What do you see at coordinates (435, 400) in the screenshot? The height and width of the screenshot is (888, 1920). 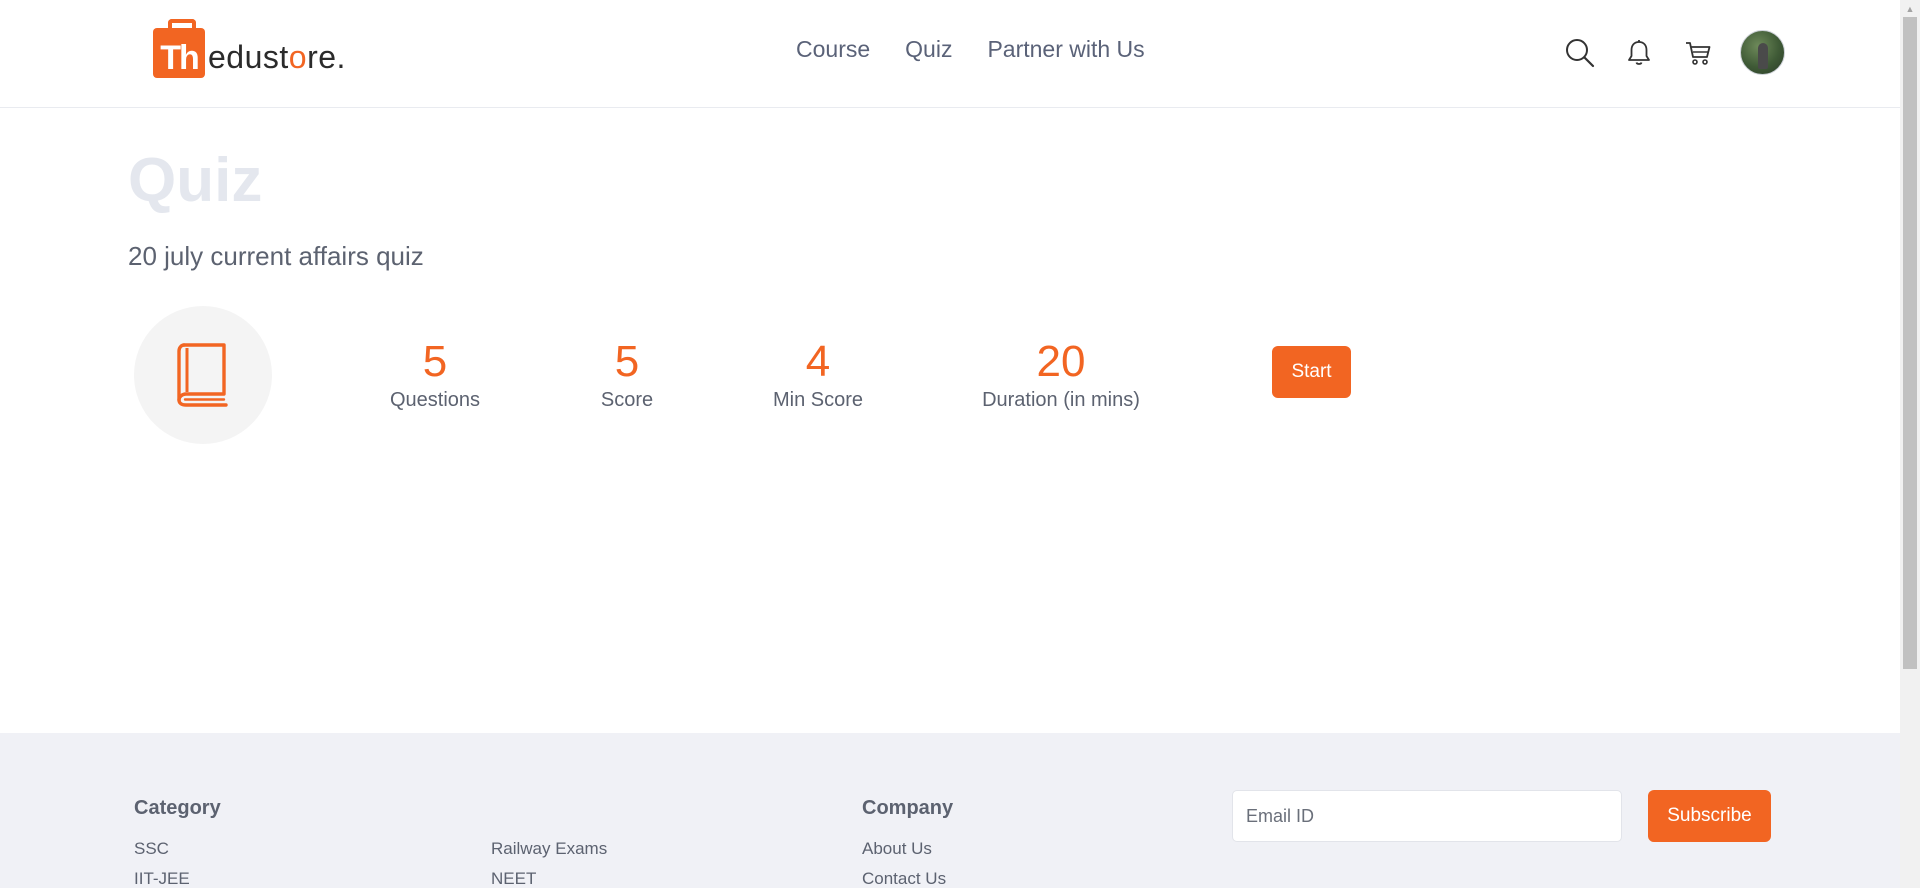 I see `stat-label: Questions` at bounding box center [435, 400].